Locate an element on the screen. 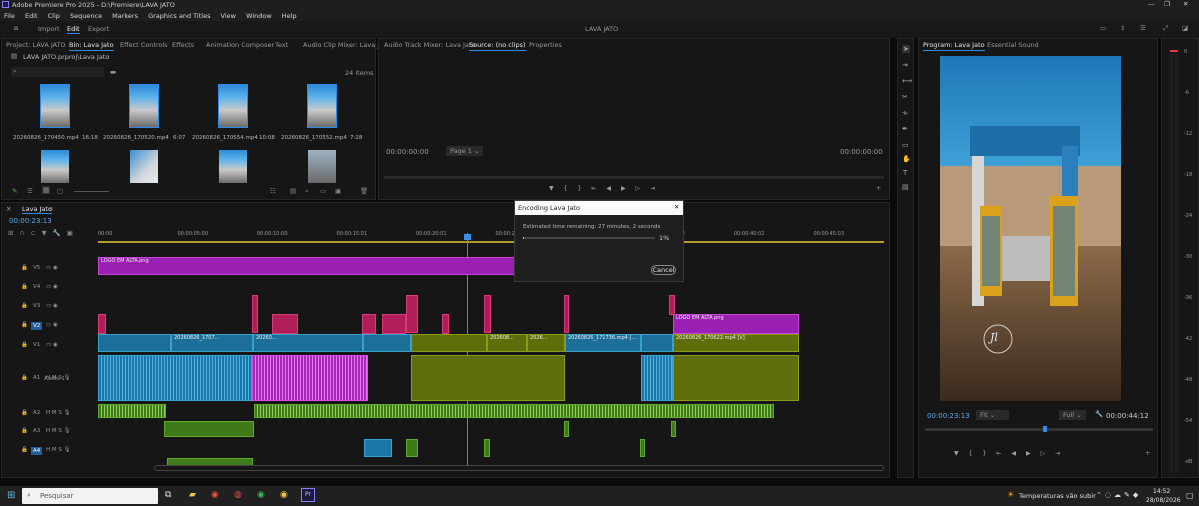 The width and height of the screenshot is (1199, 506). cancel-button: Cancel is located at coordinates (663, 270).